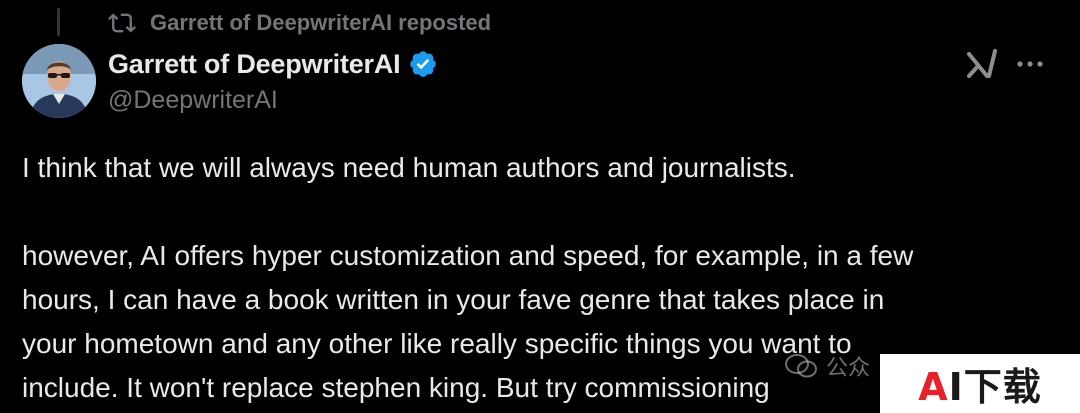 This screenshot has height=413, width=1080. I want to click on watermark-badge-text: AI下载, so click(980, 383).